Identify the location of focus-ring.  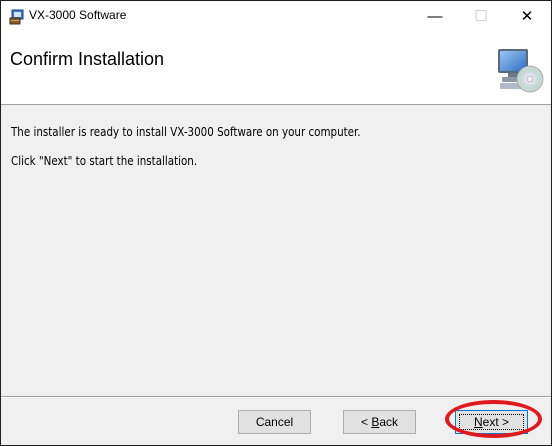
(491, 422).